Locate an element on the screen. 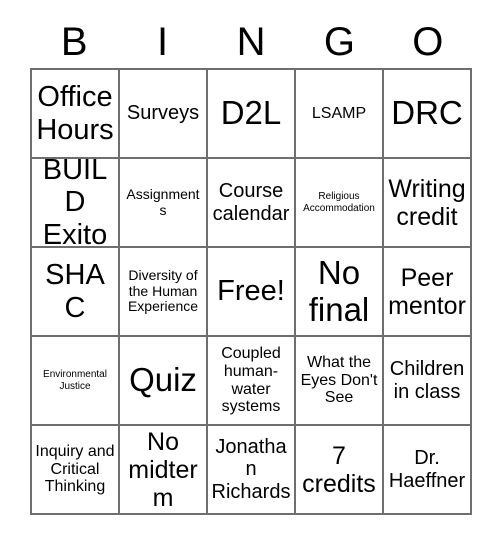  bingo-cell-text: Assignments is located at coordinates (163, 201).